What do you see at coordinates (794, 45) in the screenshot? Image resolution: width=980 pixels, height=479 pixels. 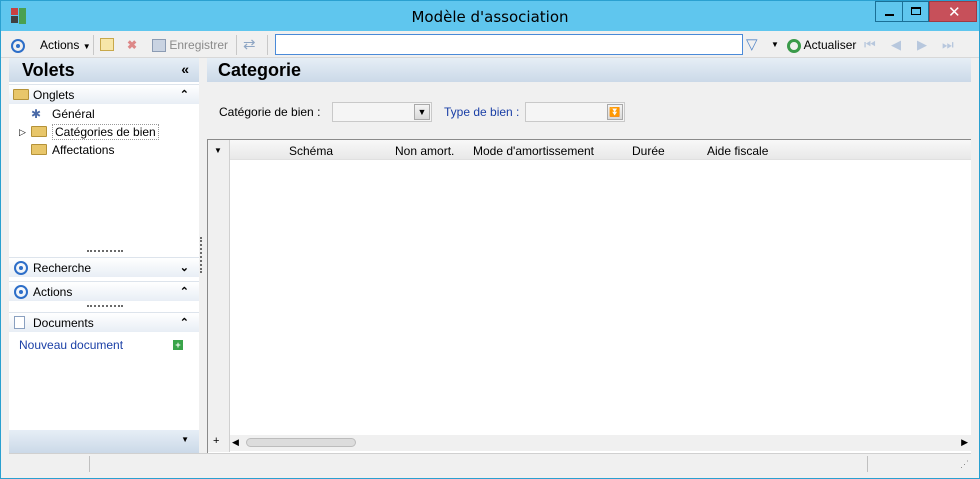 I see `refresh-icon` at bounding box center [794, 45].